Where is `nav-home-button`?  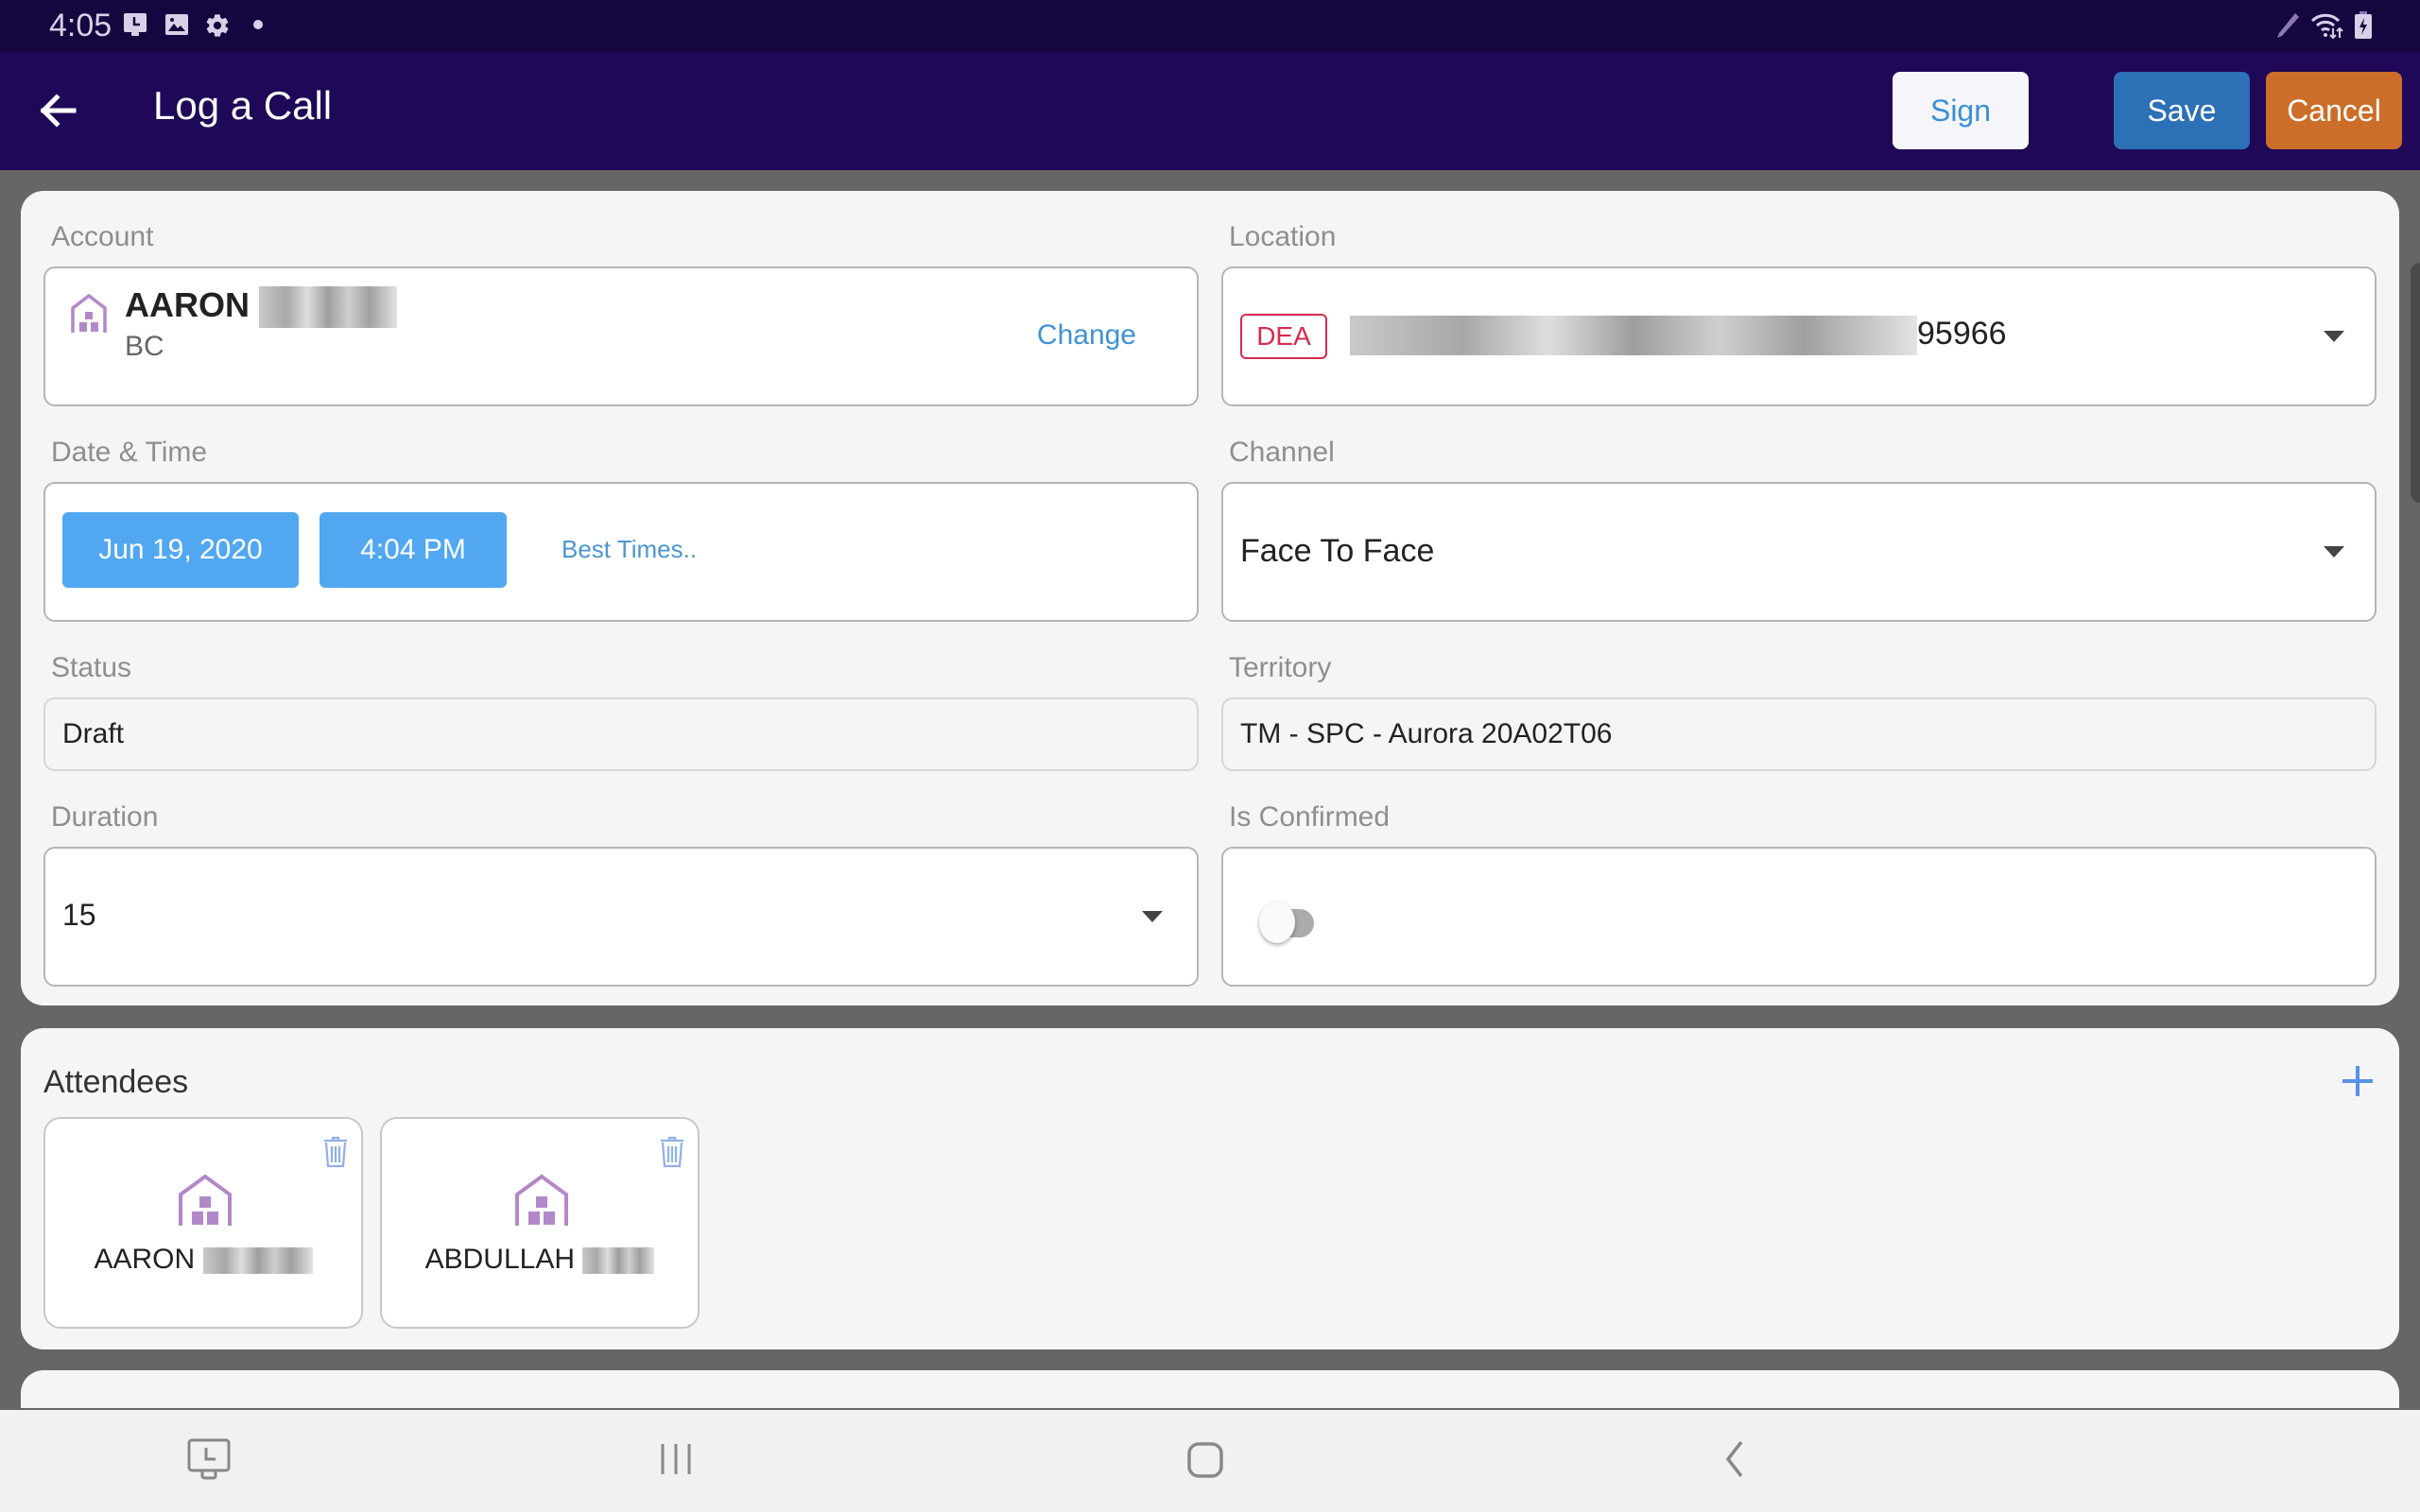
nav-home-button is located at coordinates (1210, 1462).